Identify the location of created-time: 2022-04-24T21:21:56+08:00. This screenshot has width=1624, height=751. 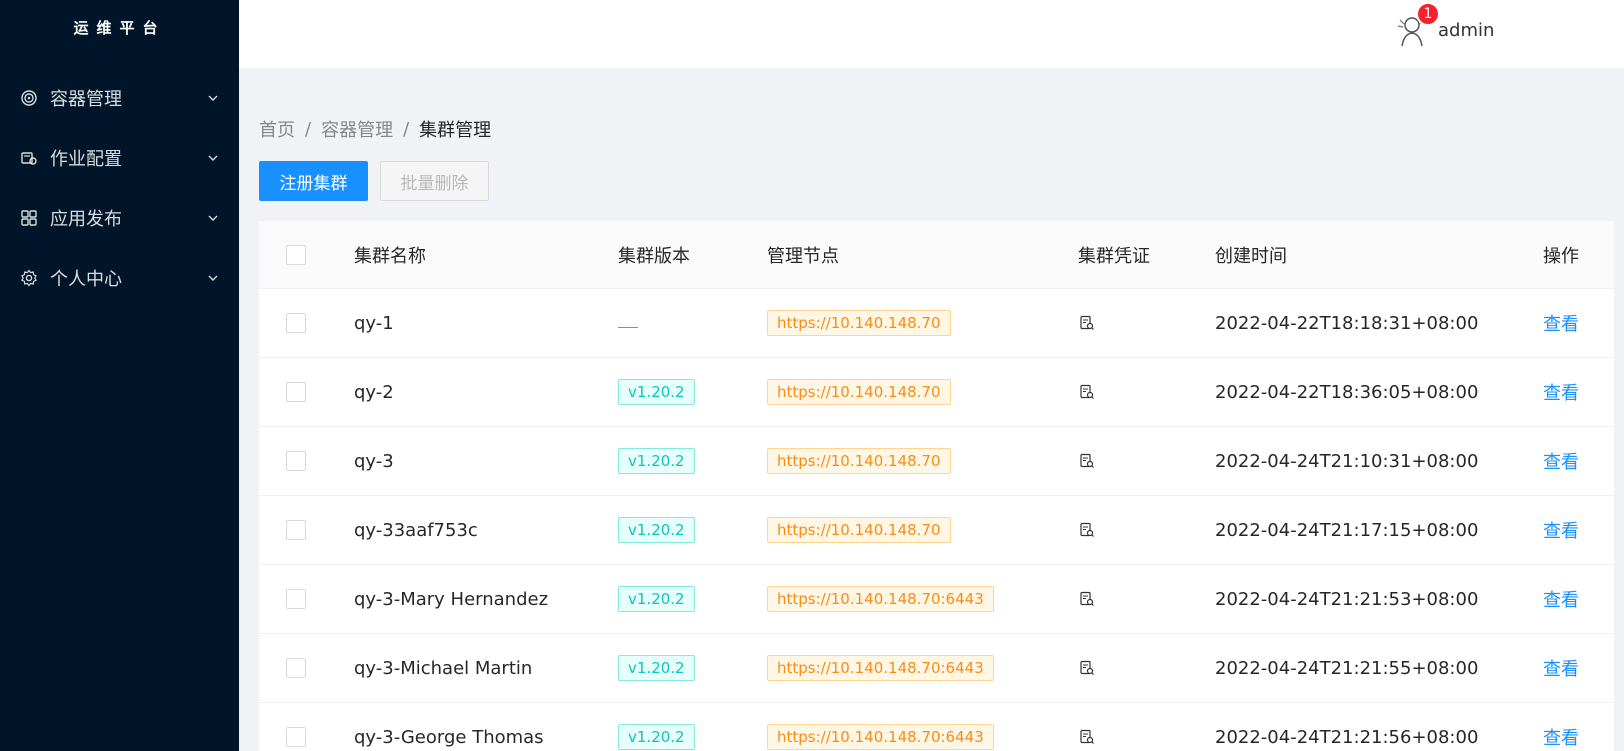
(1347, 737).